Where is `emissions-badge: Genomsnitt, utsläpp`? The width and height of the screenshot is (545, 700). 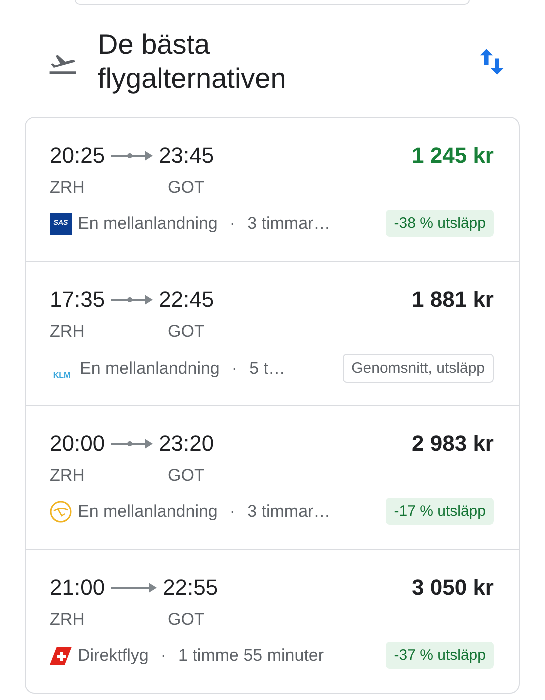 emissions-badge: Genomsnitt, utsläpp is located at coordinates (418, 368).